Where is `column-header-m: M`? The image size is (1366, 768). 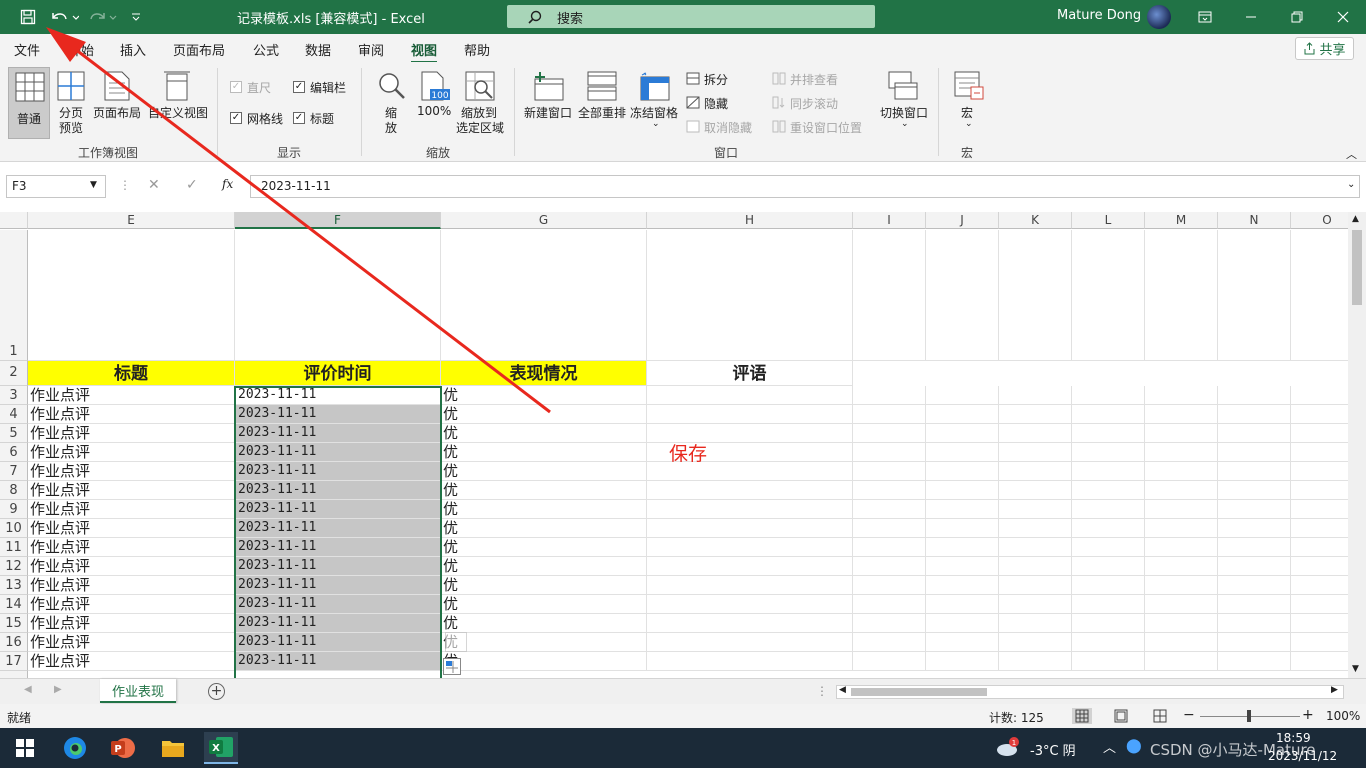 column-header-m: M is located at coordinates (1181, 220).